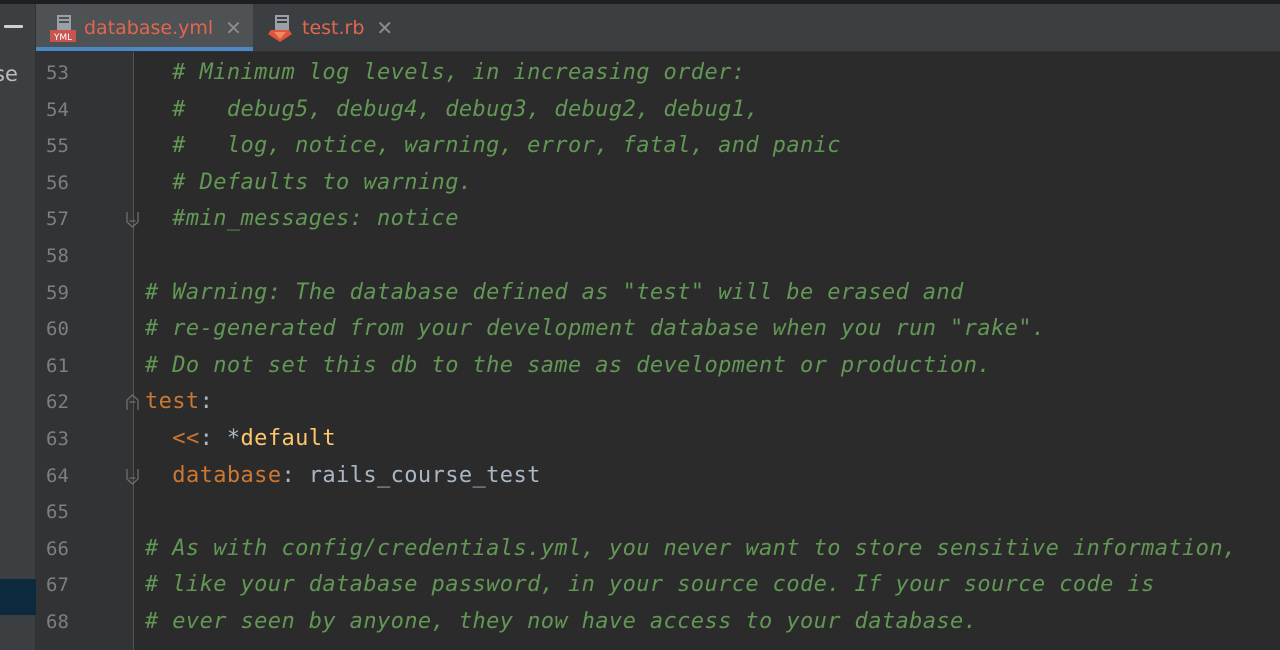 This screenshot has height=650, width=1280. I want to click on tab-label: test.rb, so click(333, 27).